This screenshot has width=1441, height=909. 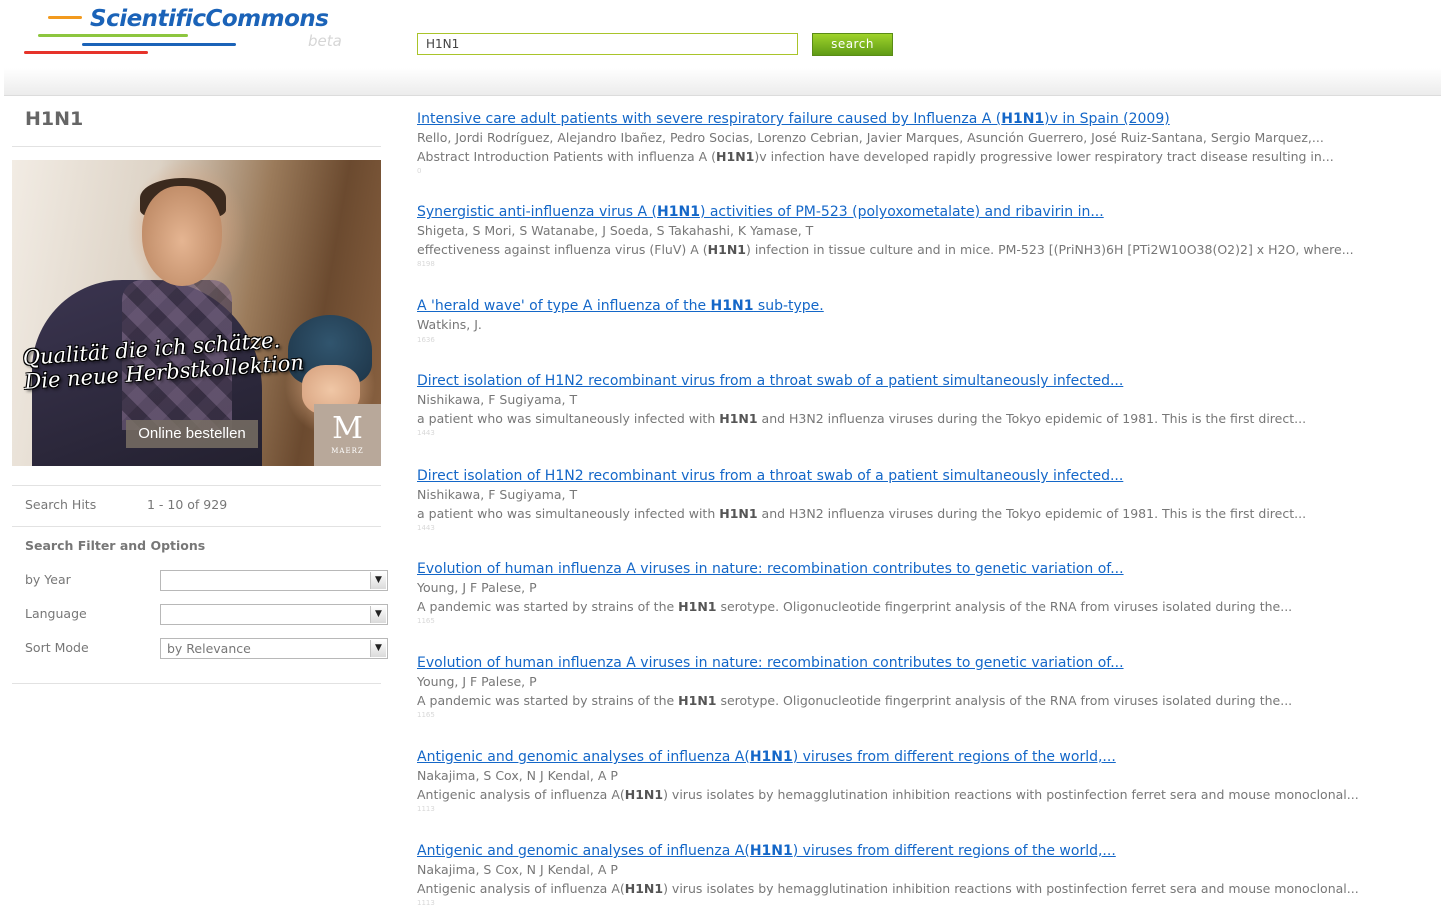 What do you see at coordinates (426, 339) in the screenshot?
I see `result-id: 1636` at bounding box center [426, 339].